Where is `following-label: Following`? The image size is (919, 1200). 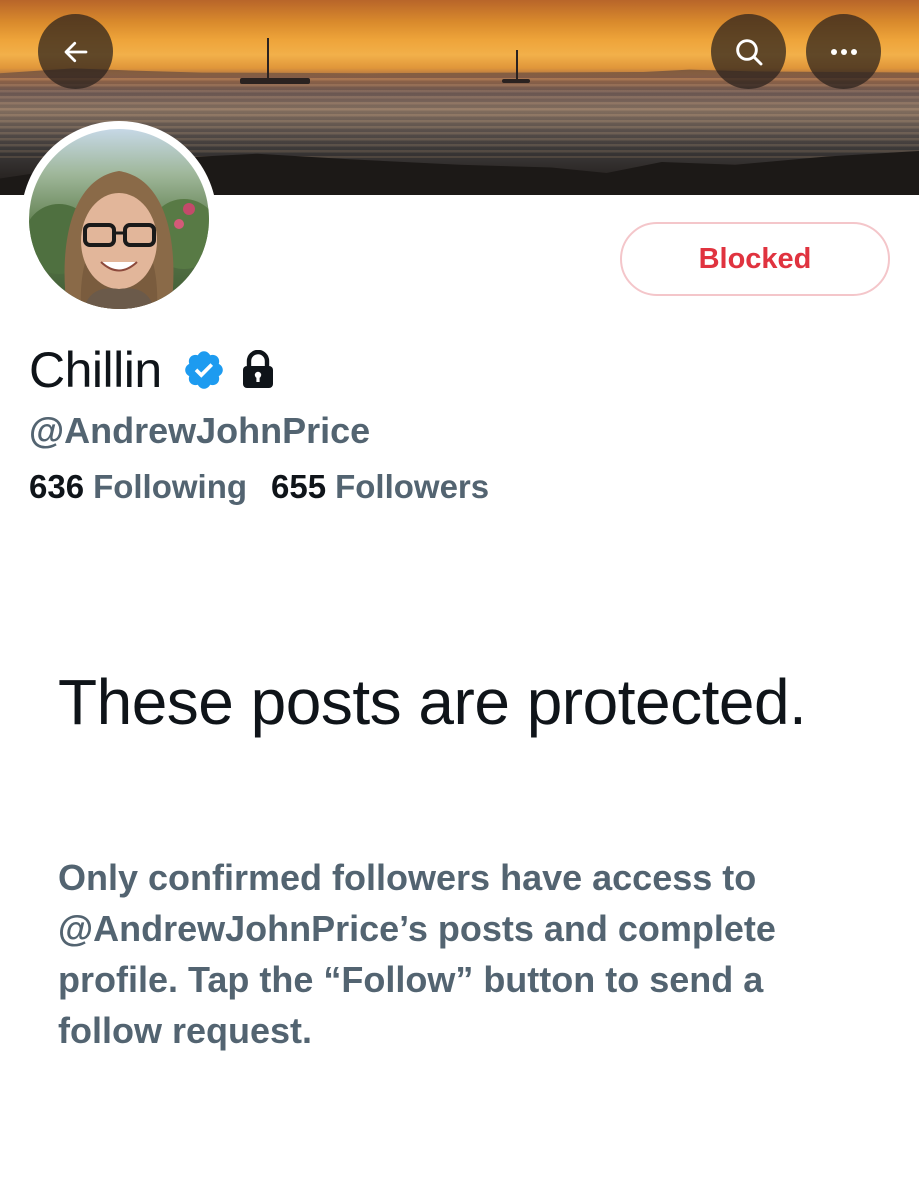
following-label: Following is located at coordinates (170, 486).